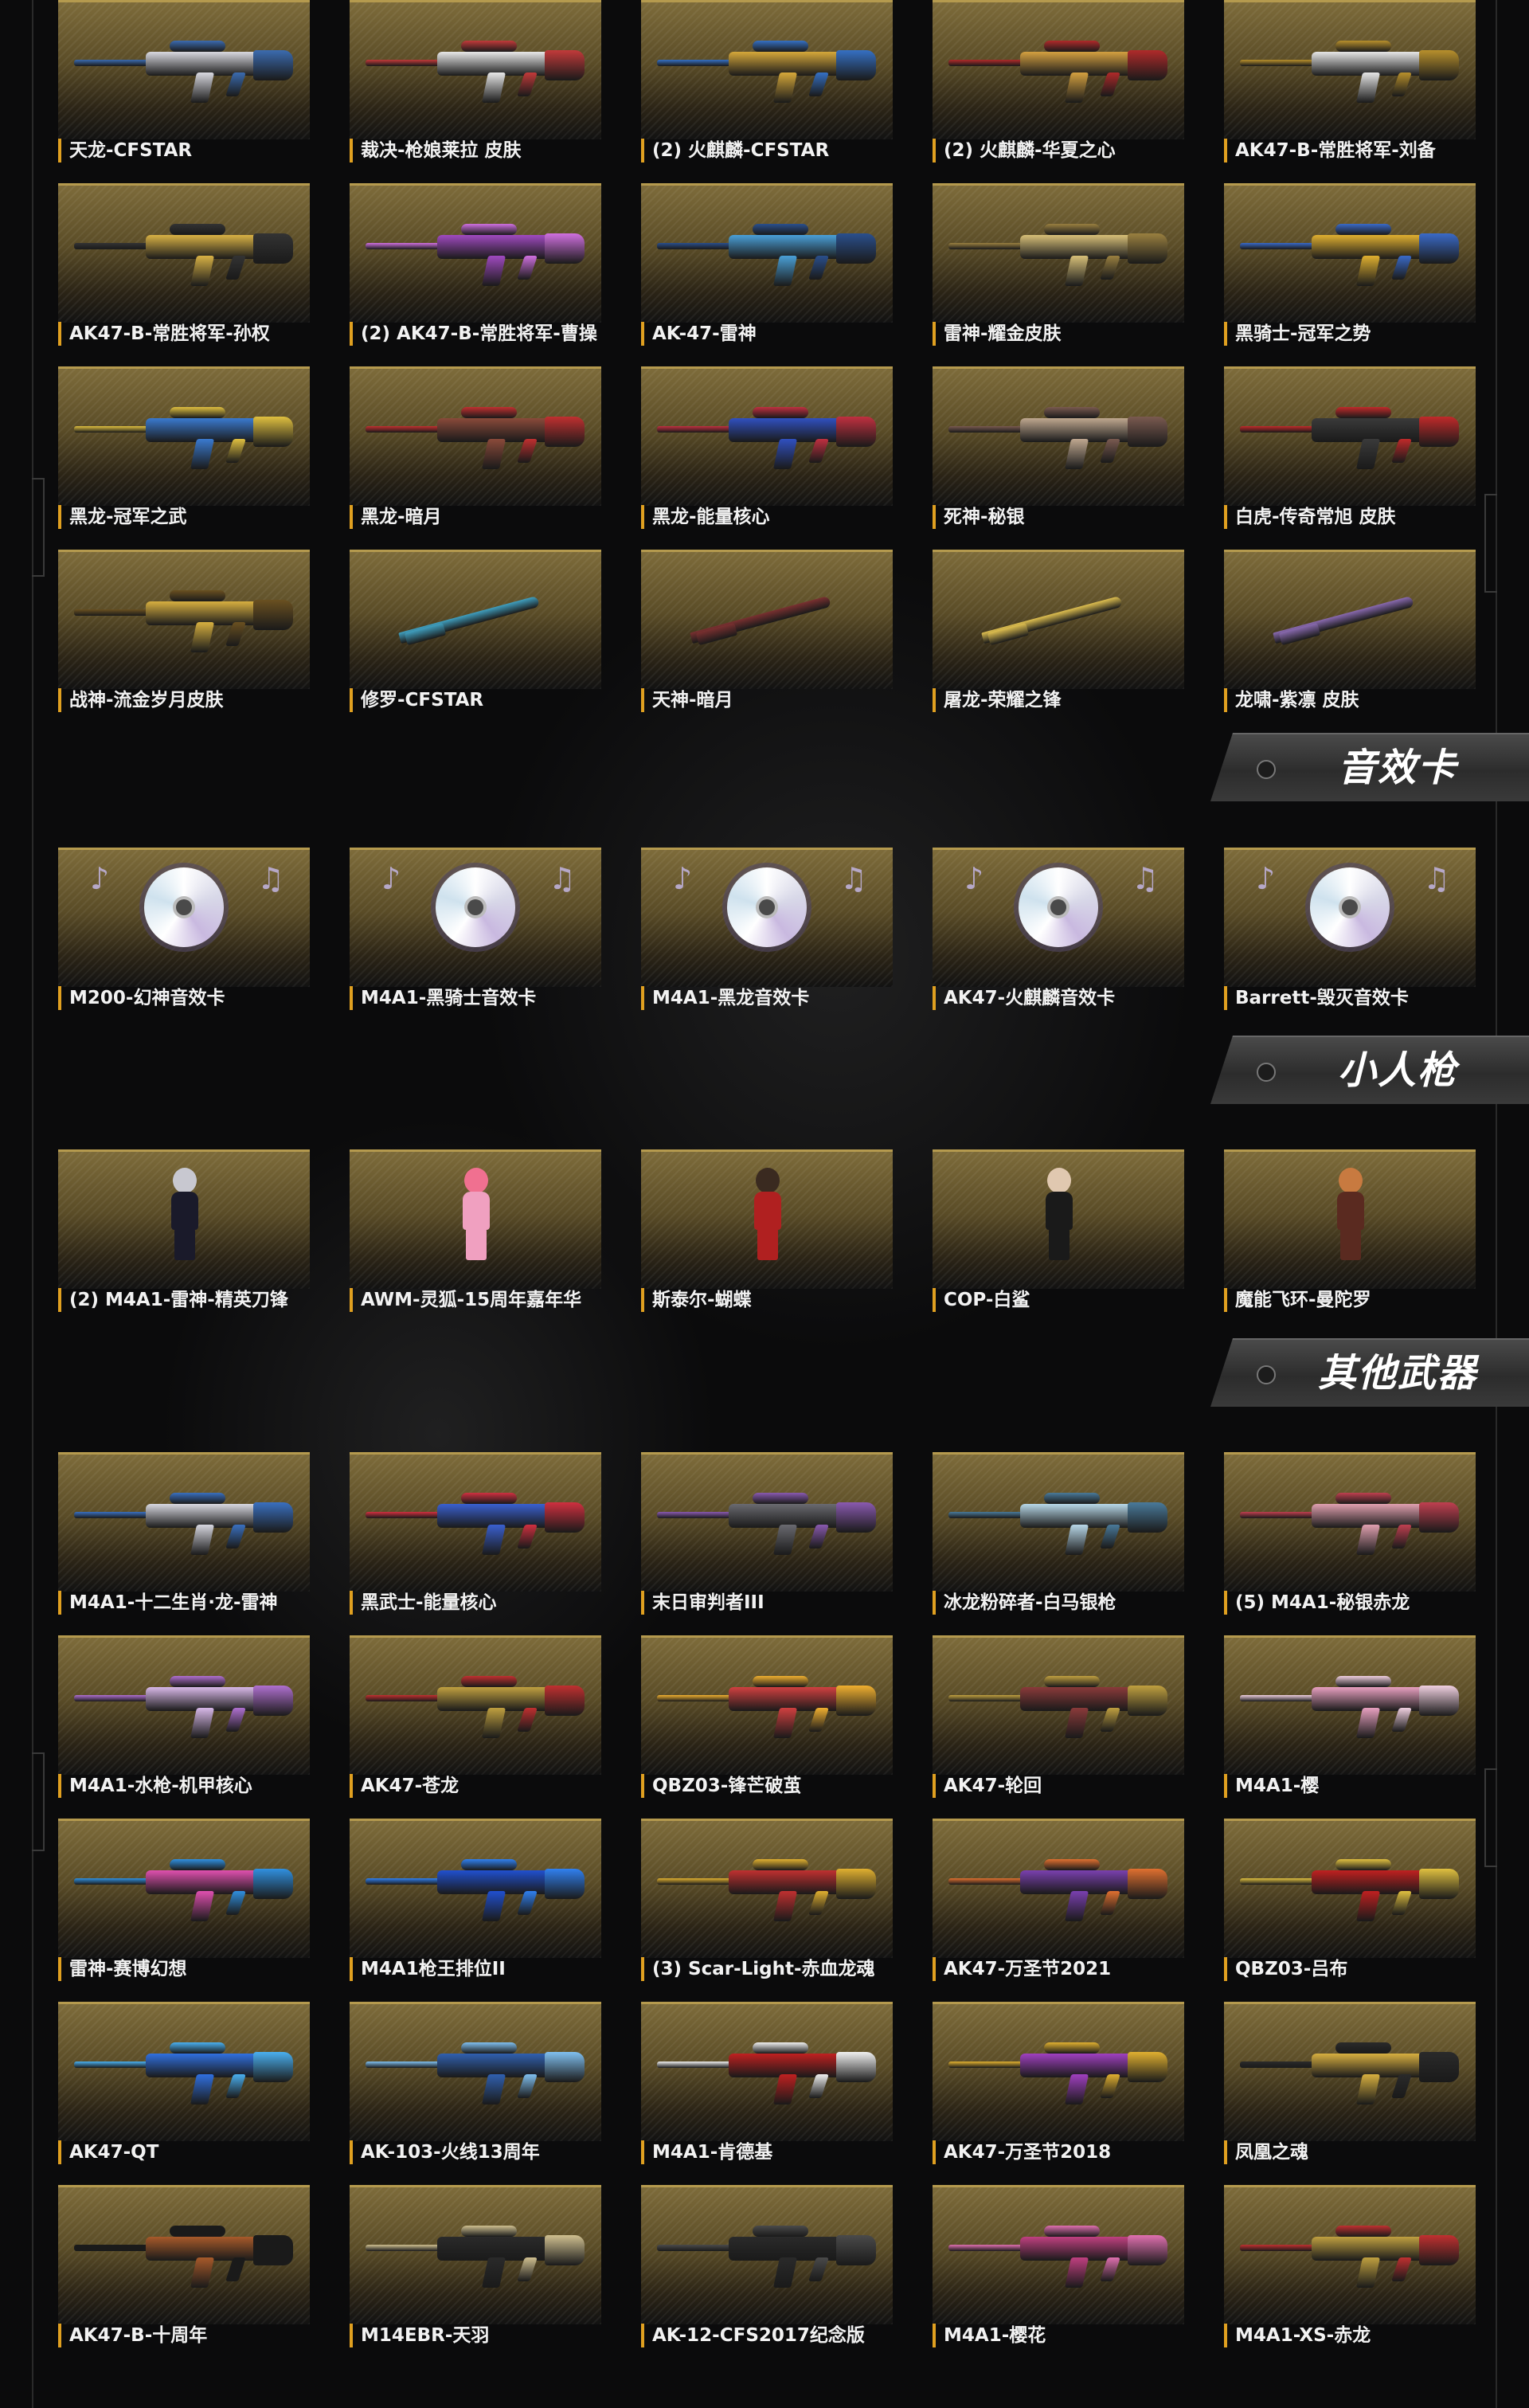  I want to click on item-card: ♪ ♫ M4A1-黑龙音效卡, so click(767, 936).